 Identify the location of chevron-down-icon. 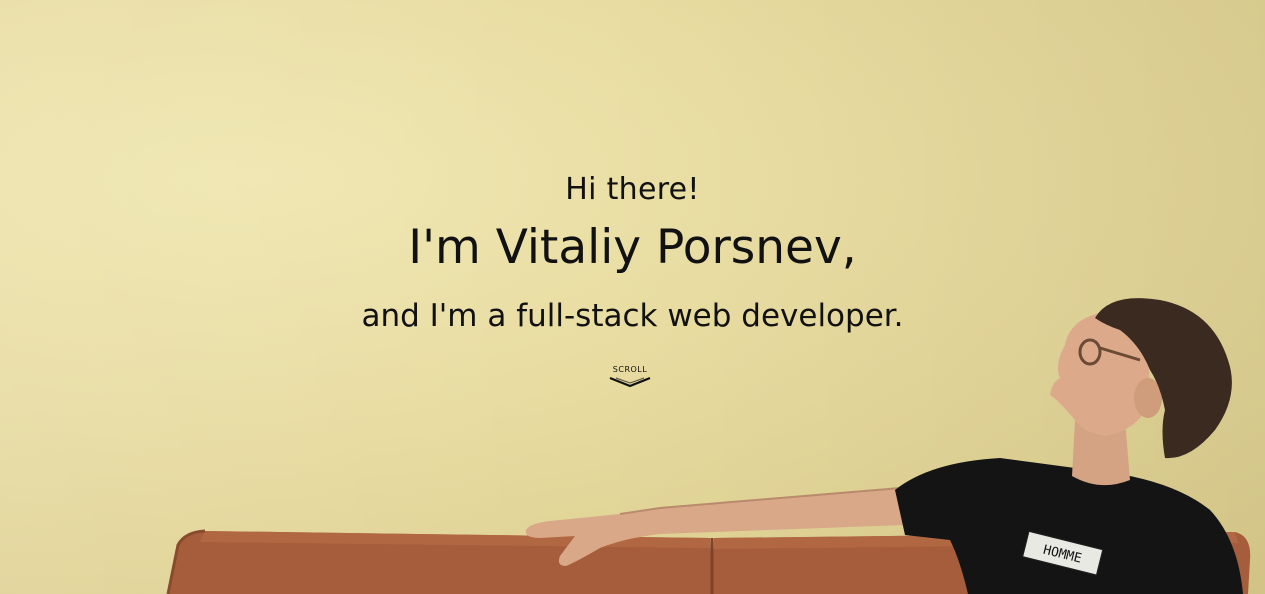
(630, 382).